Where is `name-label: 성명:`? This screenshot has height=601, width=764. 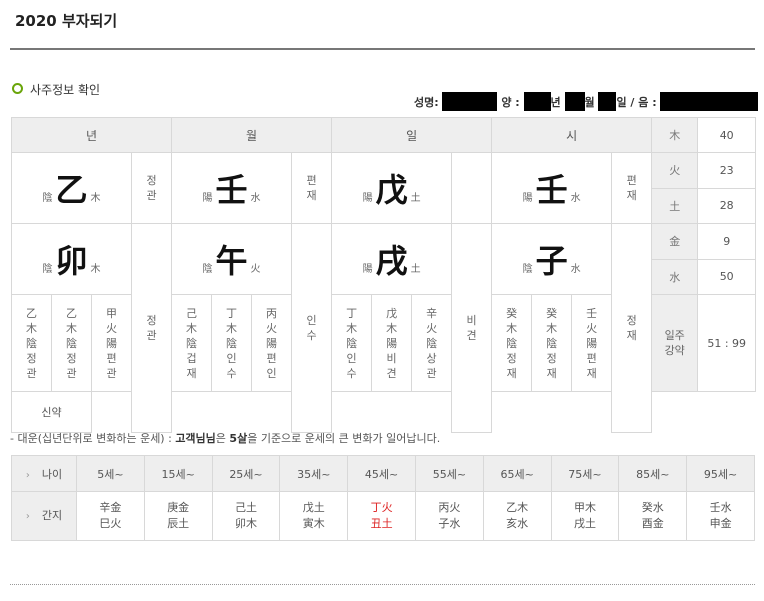 name-label: 성명: is located at coordinates (426, 102).